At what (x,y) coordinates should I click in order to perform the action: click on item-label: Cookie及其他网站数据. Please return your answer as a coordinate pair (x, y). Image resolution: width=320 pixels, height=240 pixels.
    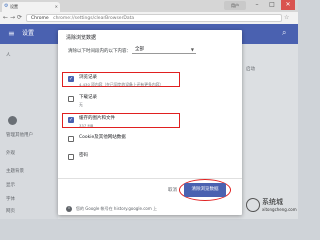
    Looking at the image, I should click on (102, 137).